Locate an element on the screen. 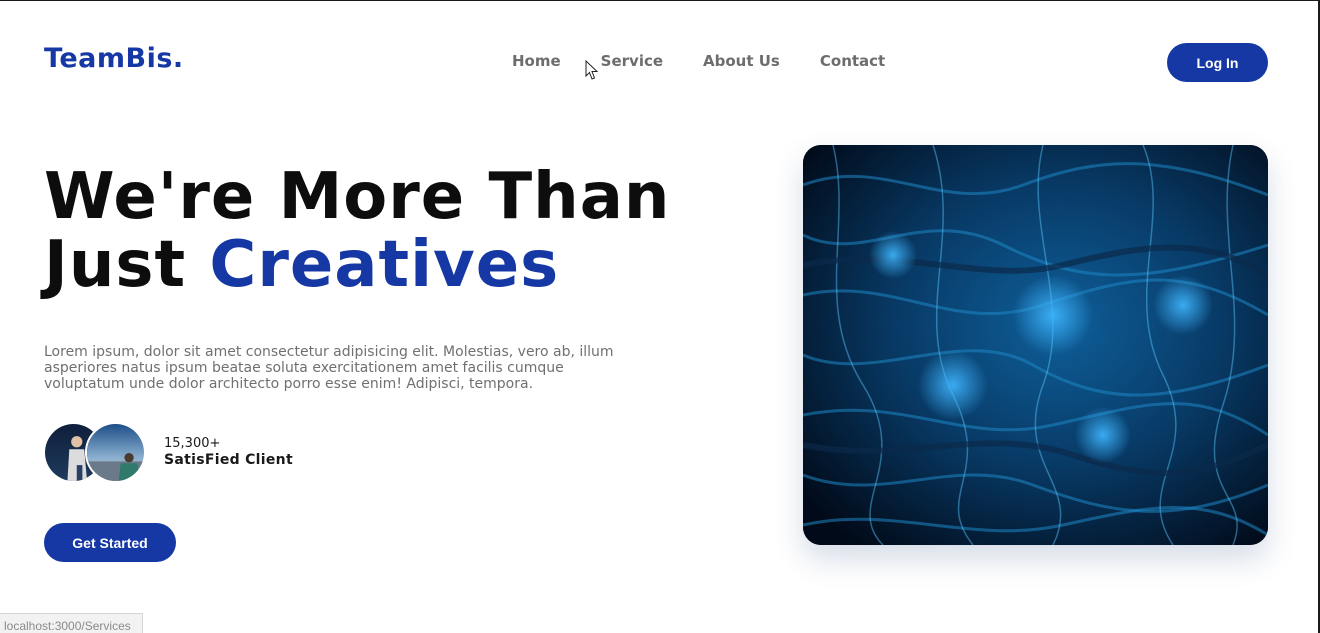 The height and width of the screenshot is (633, 1320). brand-logo: TeamBis. is located at coordinates (114, 58).